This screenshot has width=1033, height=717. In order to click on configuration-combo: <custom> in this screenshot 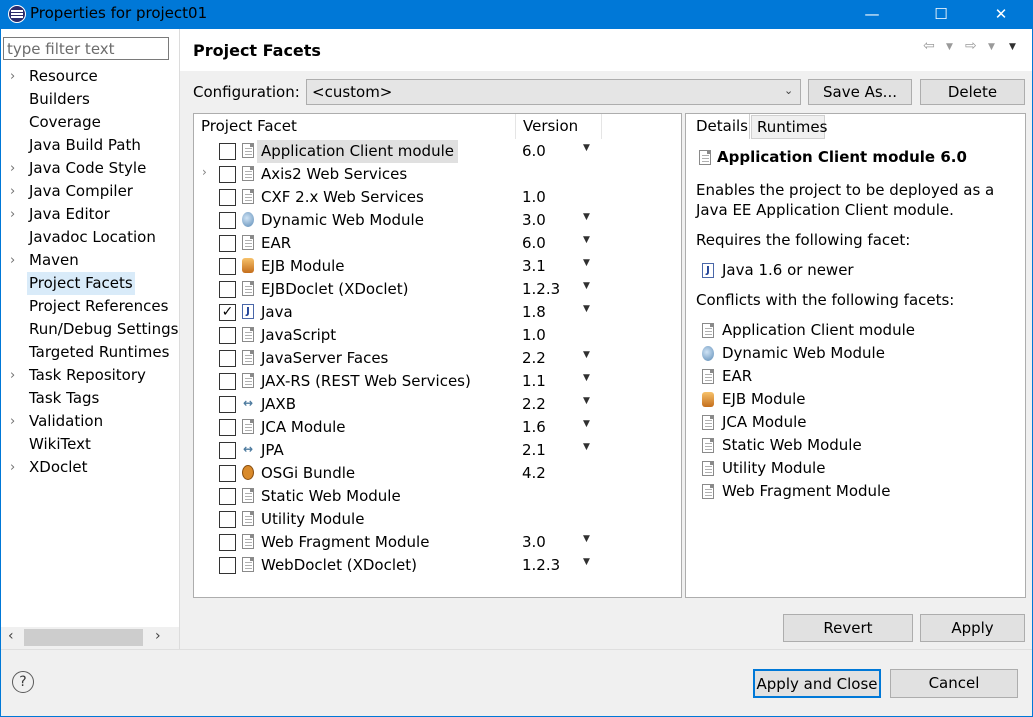, I will do `click(553, 92)`.